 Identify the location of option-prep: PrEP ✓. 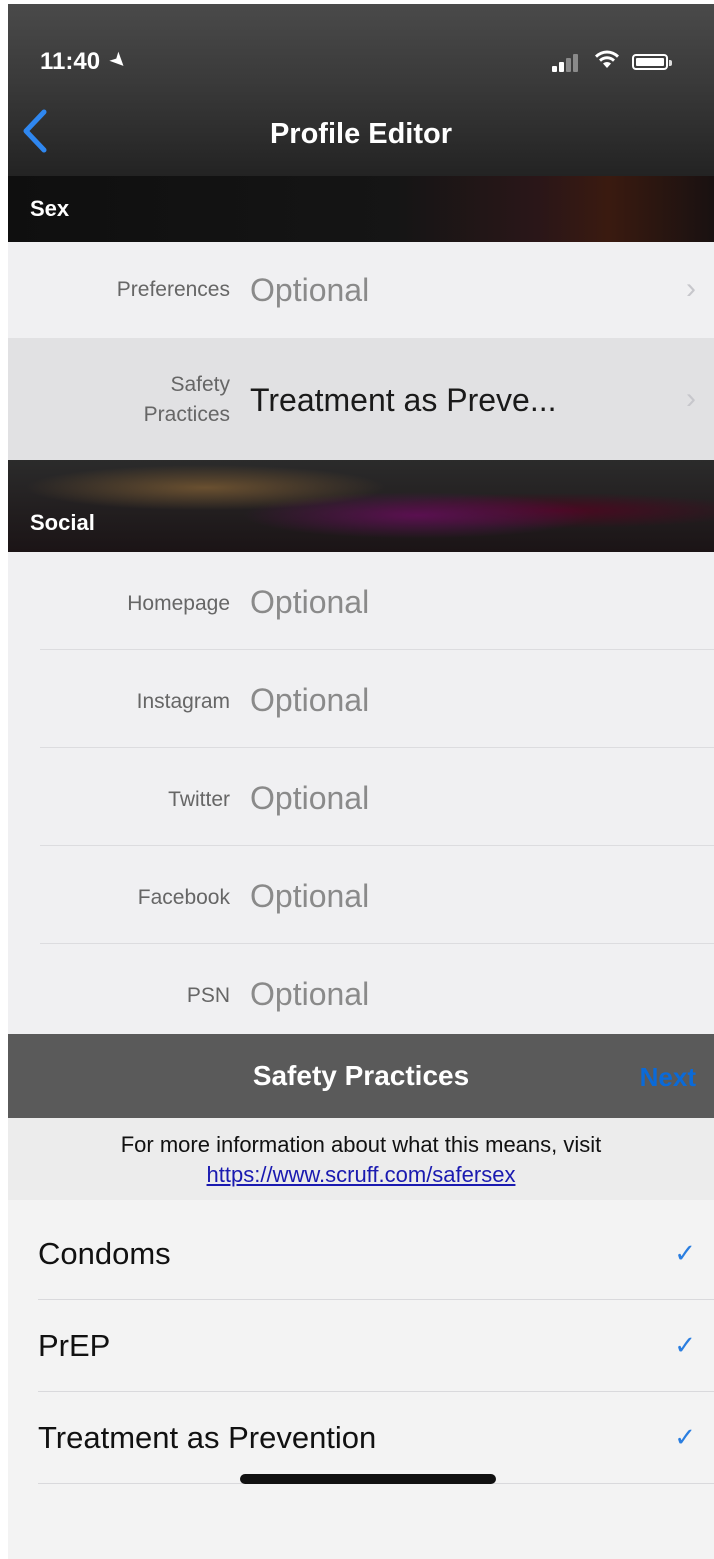
(361, 1346).